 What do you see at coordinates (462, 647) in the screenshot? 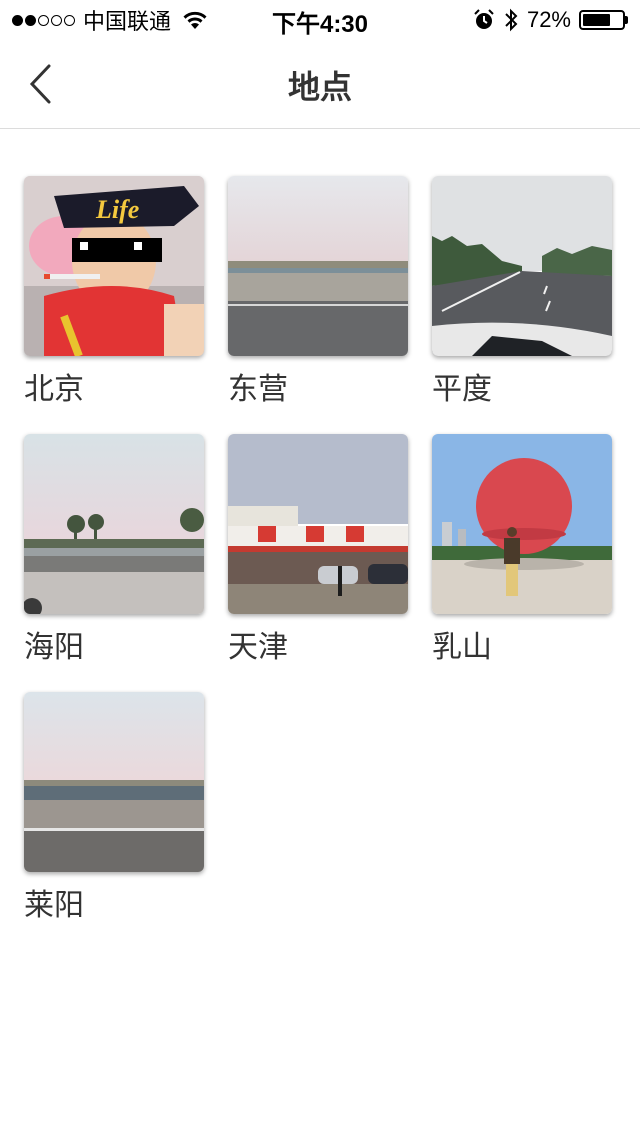
I see `place-name: 乳山` at bounding box center [462, 647].